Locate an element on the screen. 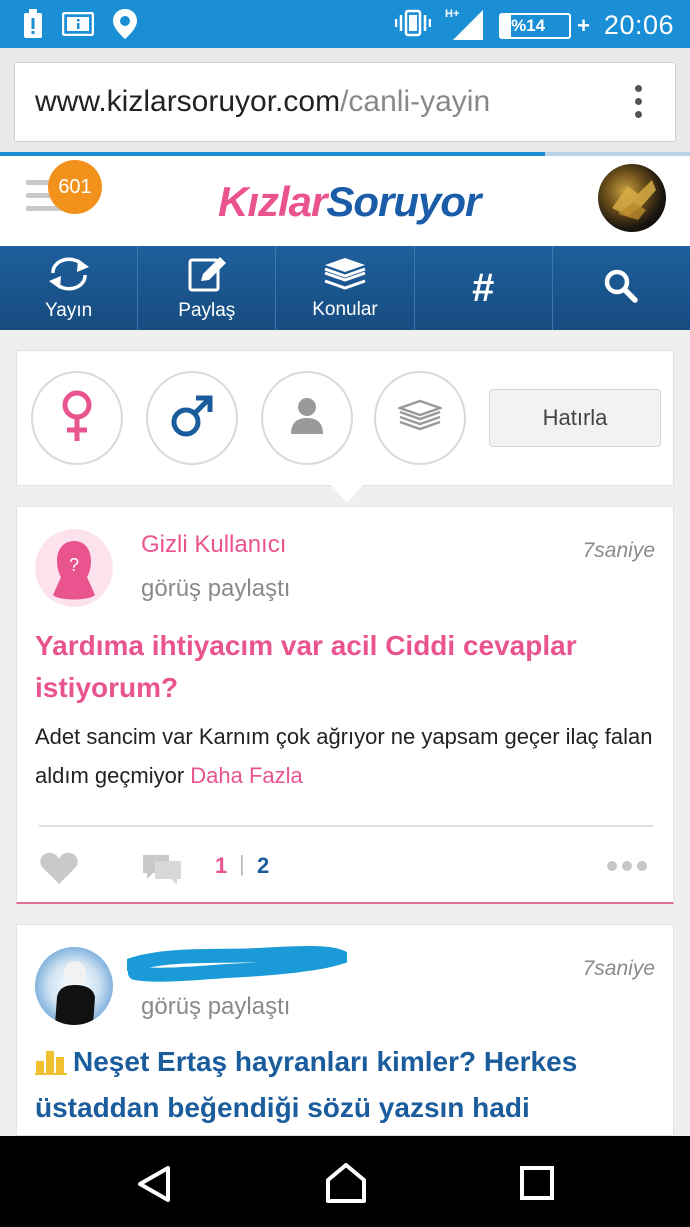  url-domain: www.kizlarsoruyor.com is located at coordinates (188, 101).